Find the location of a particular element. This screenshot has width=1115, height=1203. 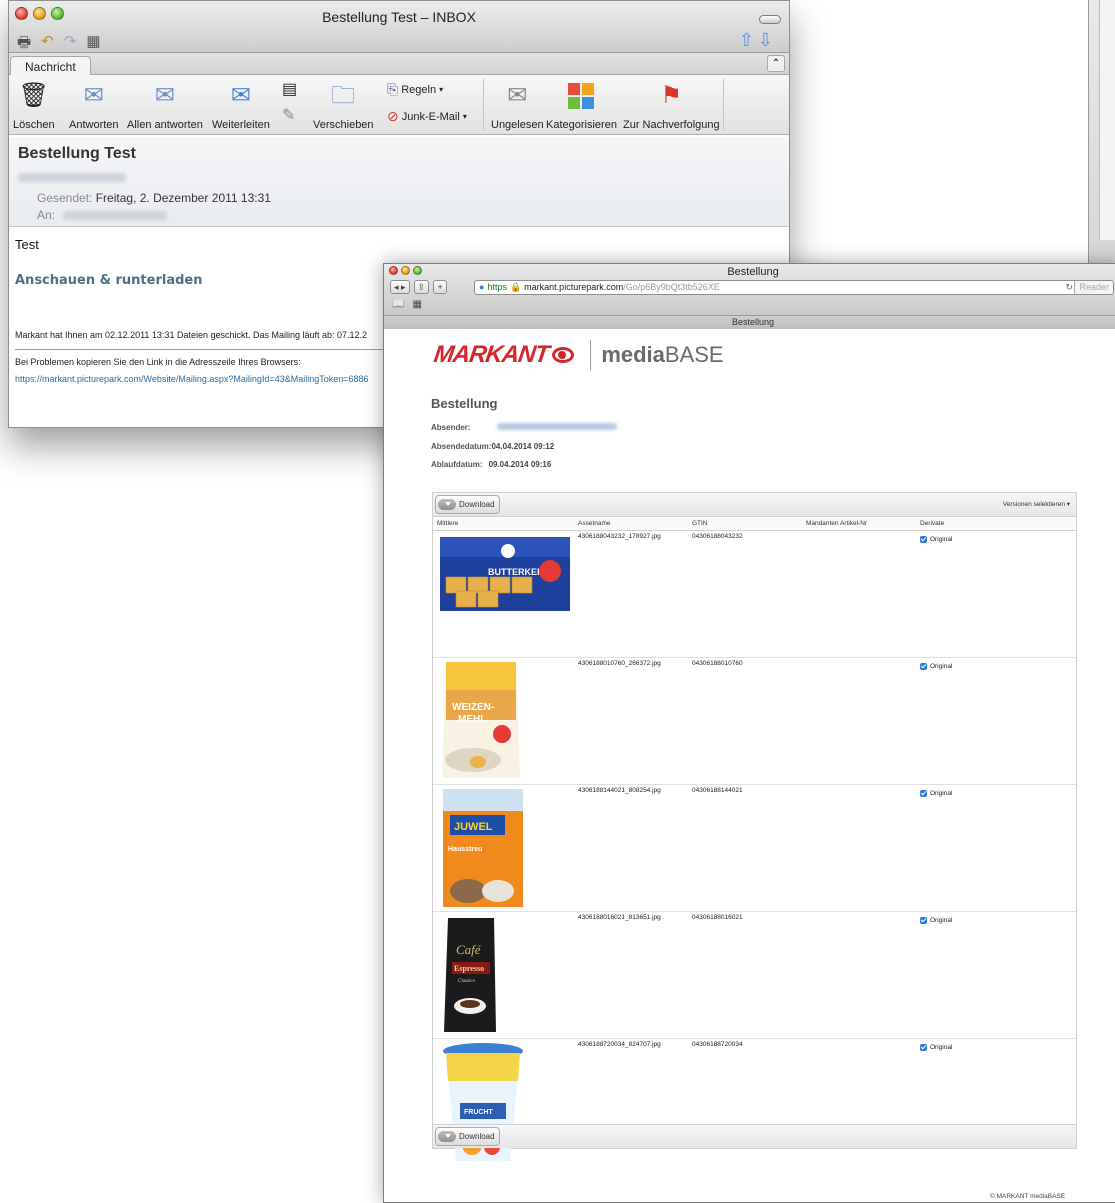

expiry-label: Ablaufdatum: is located at coordinates (457, 464).